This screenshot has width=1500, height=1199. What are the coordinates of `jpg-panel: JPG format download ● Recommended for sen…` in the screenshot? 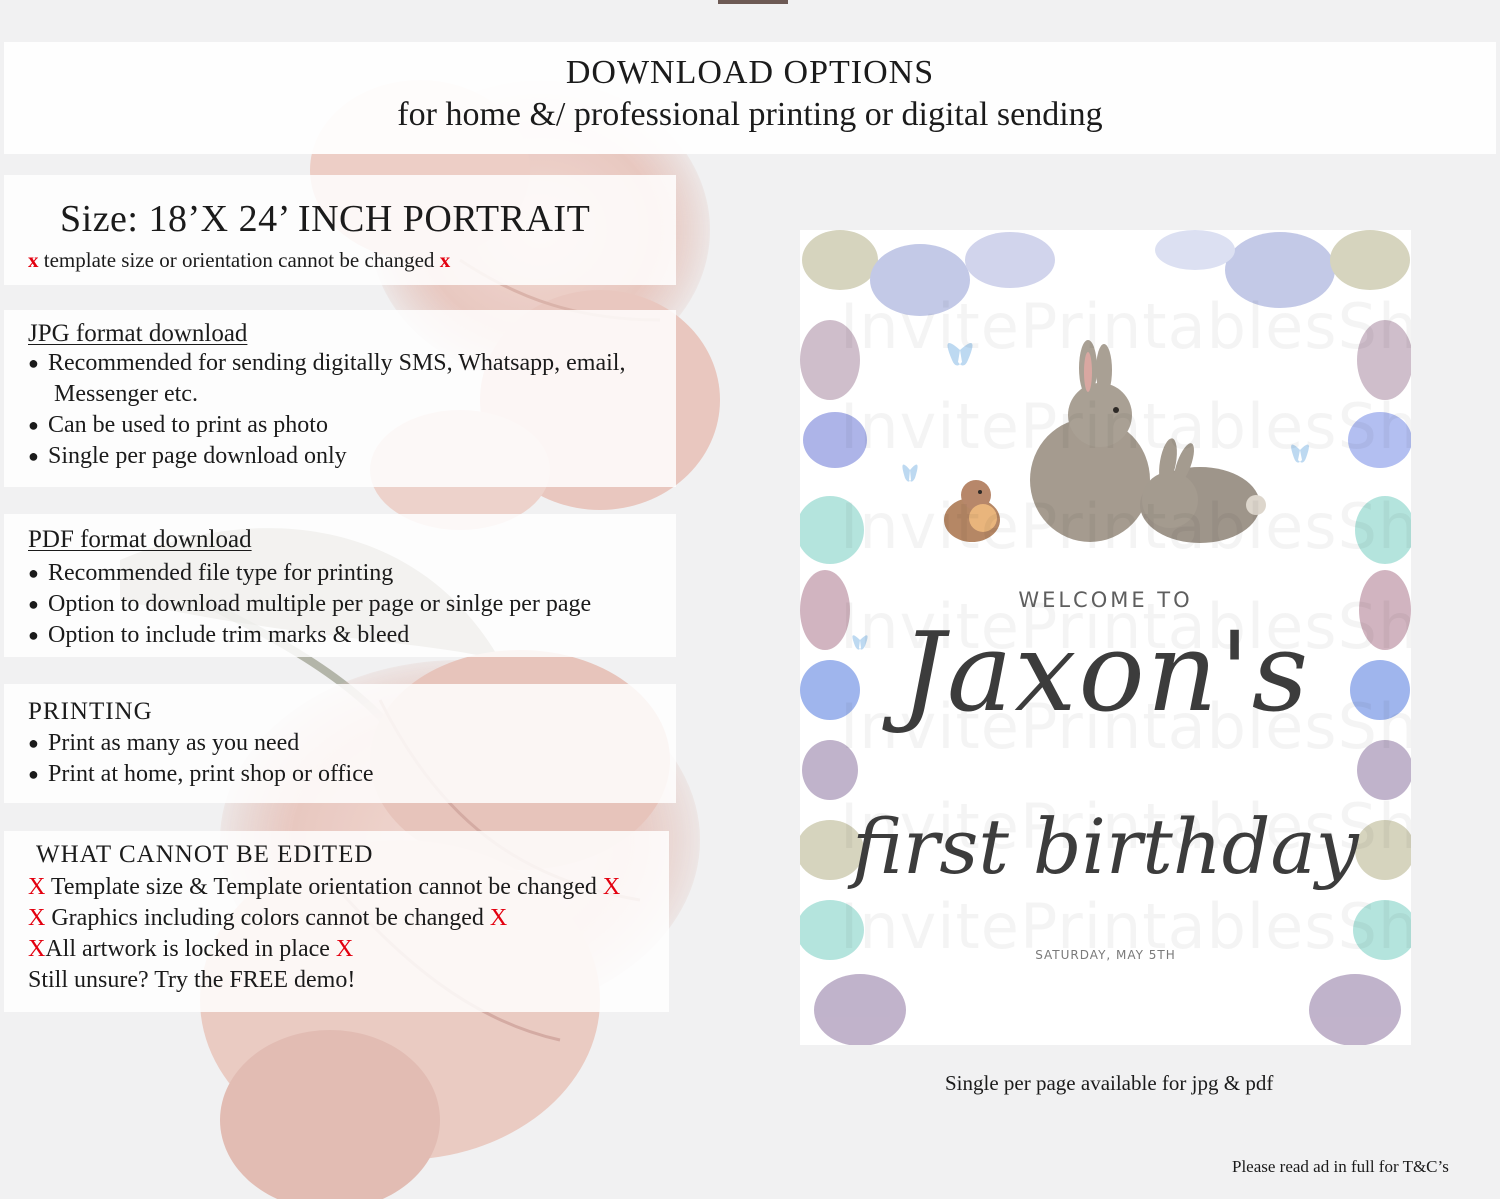 It's located at (340, 398).